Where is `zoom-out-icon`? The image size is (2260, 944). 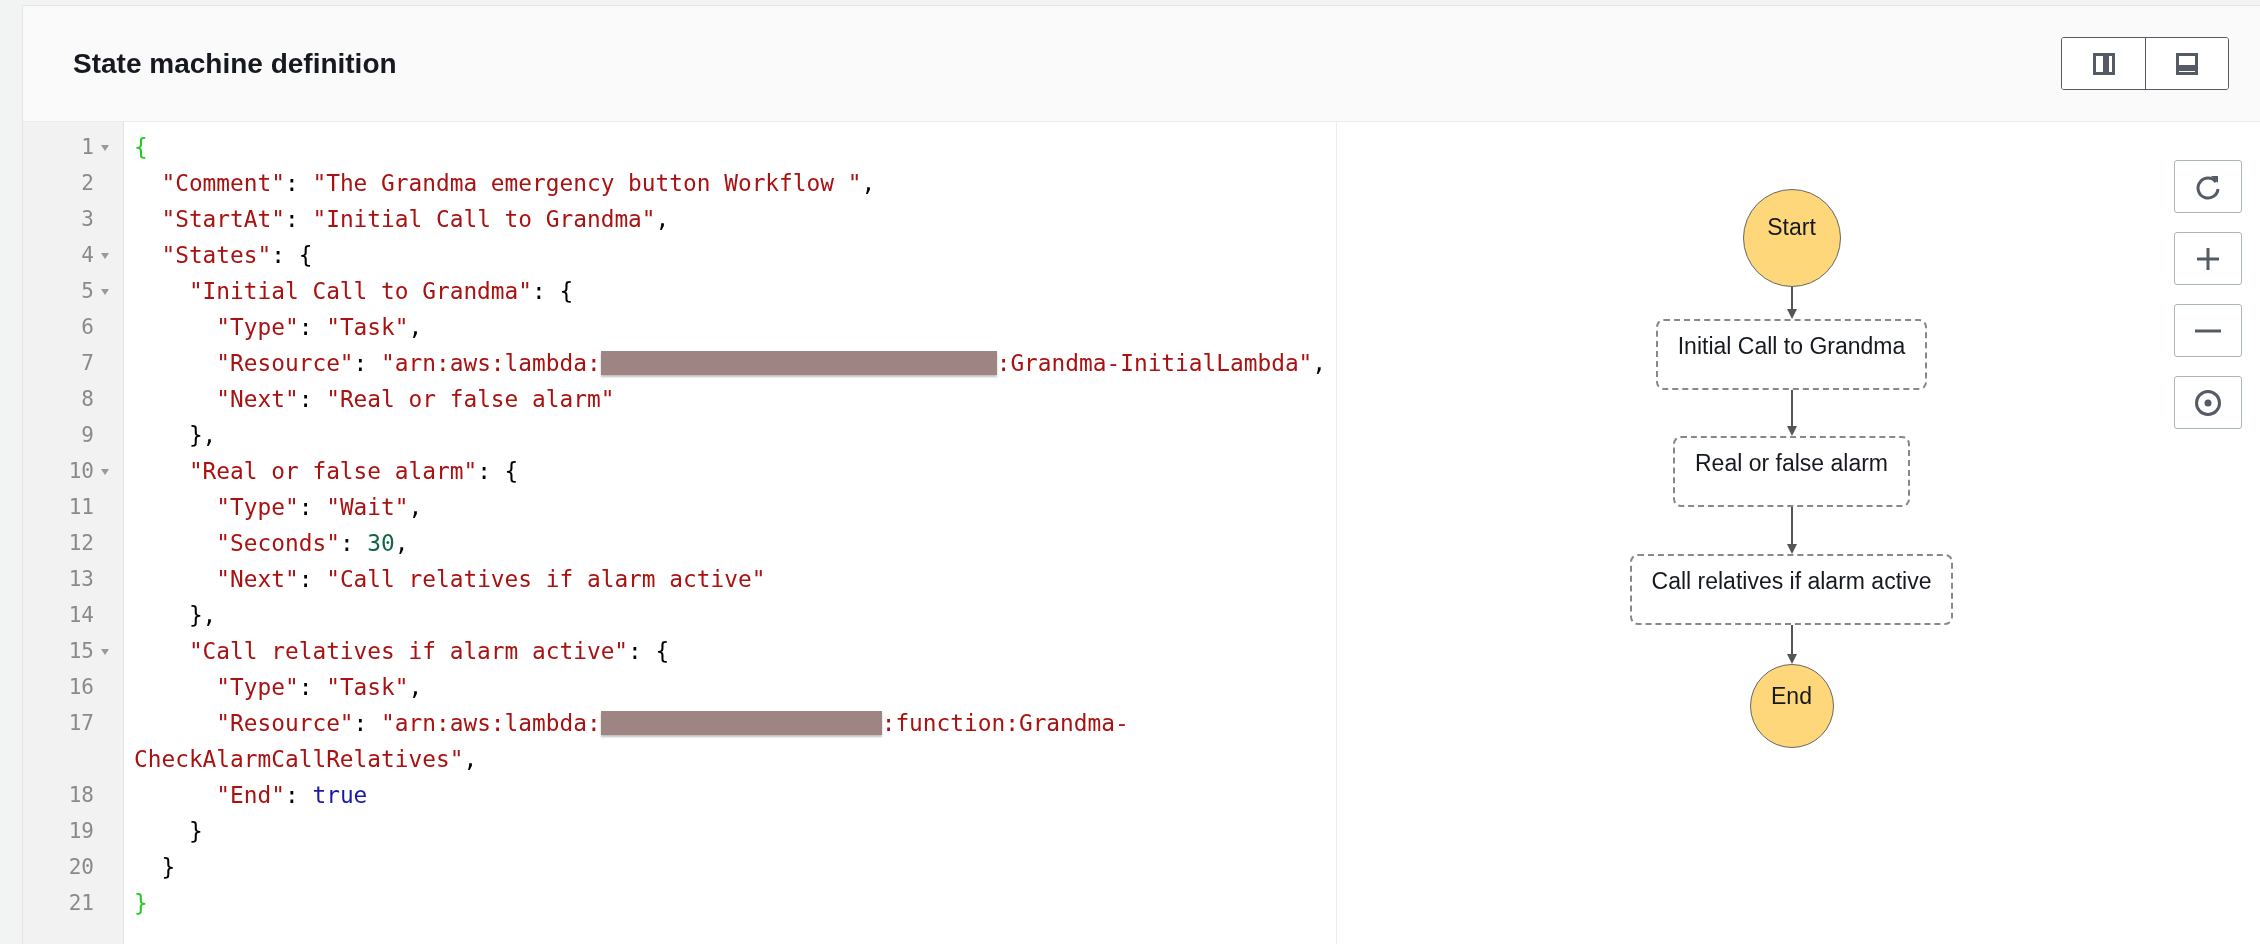
zoom-out-icon is located at coordinates (2208, 330).